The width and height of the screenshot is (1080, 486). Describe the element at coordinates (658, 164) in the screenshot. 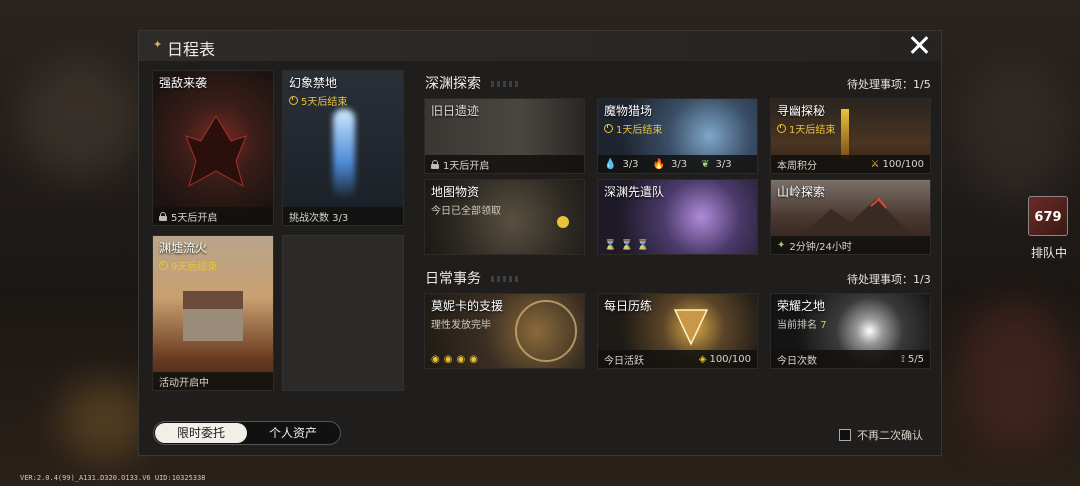

I see `flame-icon: 🔥` at that location.